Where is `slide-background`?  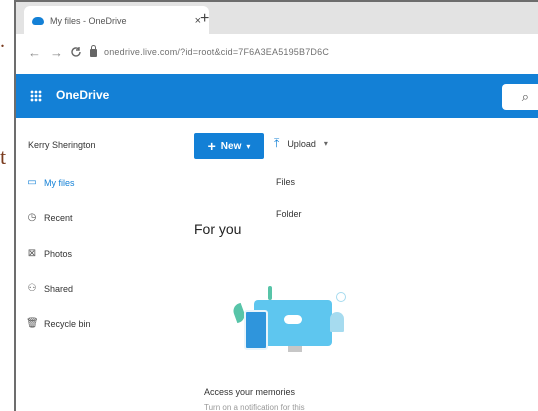 slide-background is located at coordinates (7, 205).